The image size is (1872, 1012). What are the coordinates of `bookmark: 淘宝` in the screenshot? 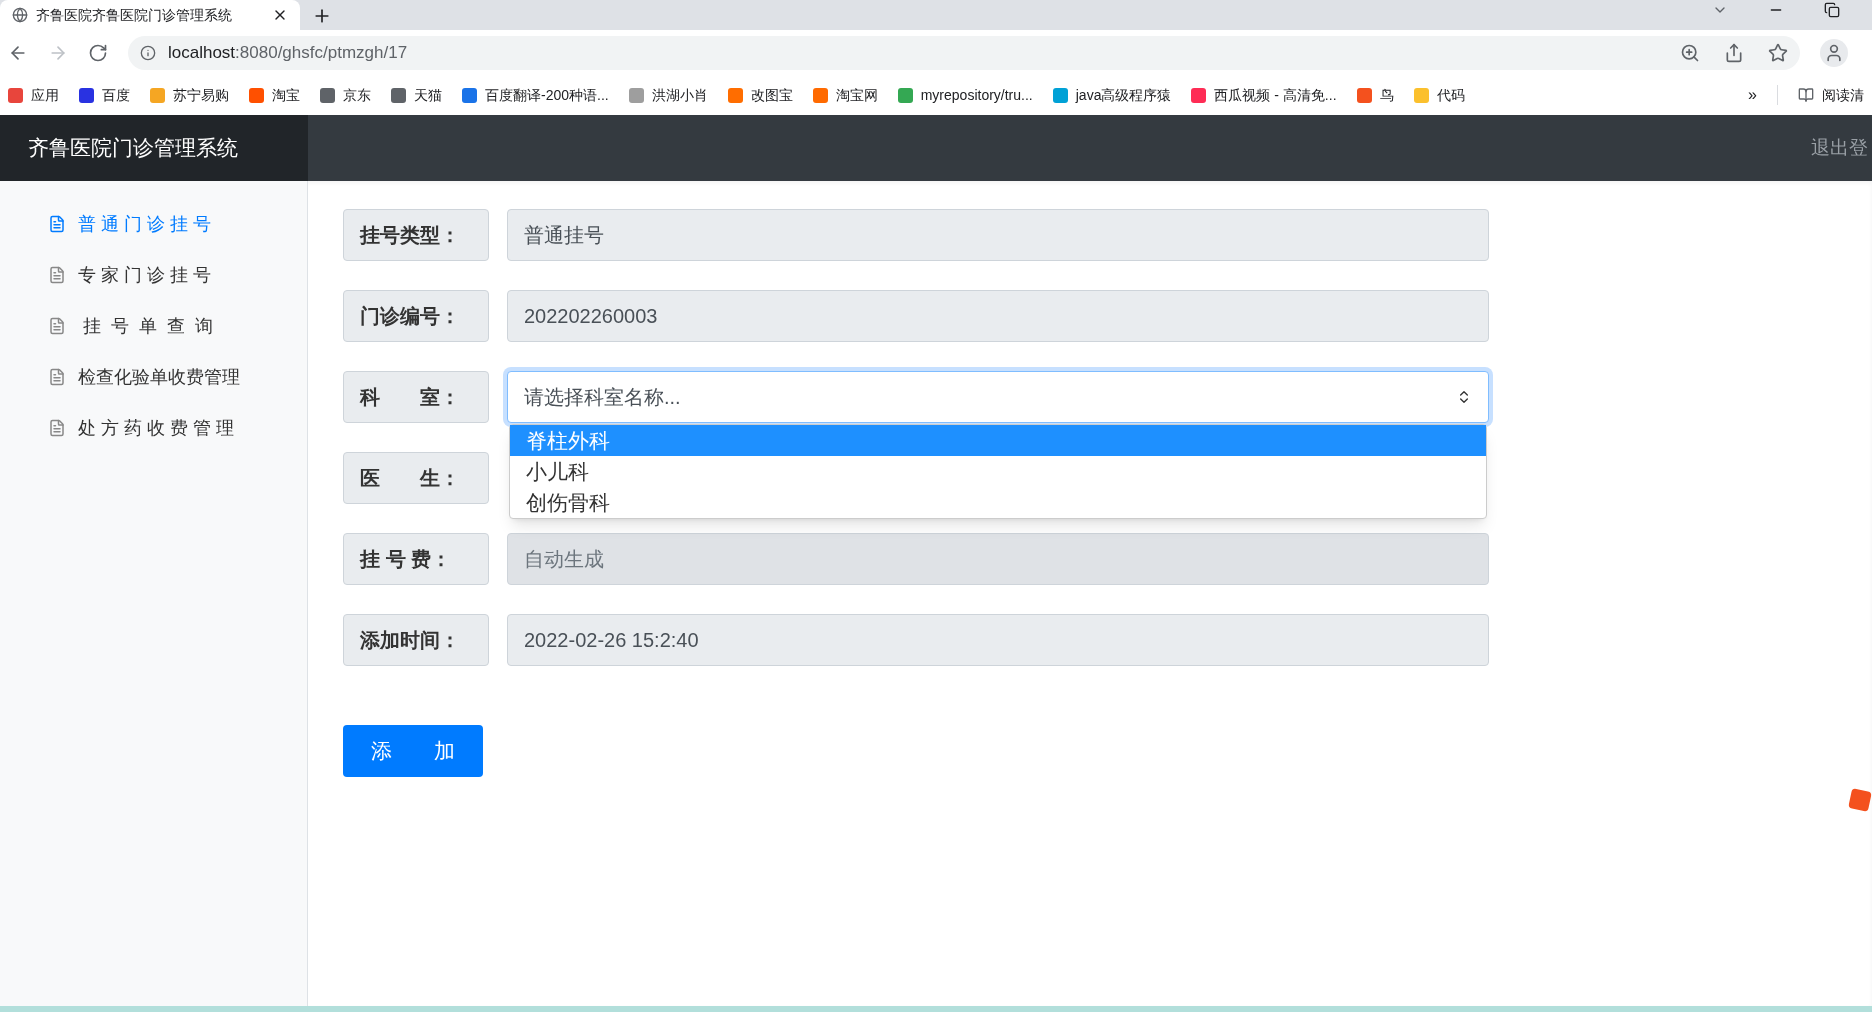 It's located at (274, 95).